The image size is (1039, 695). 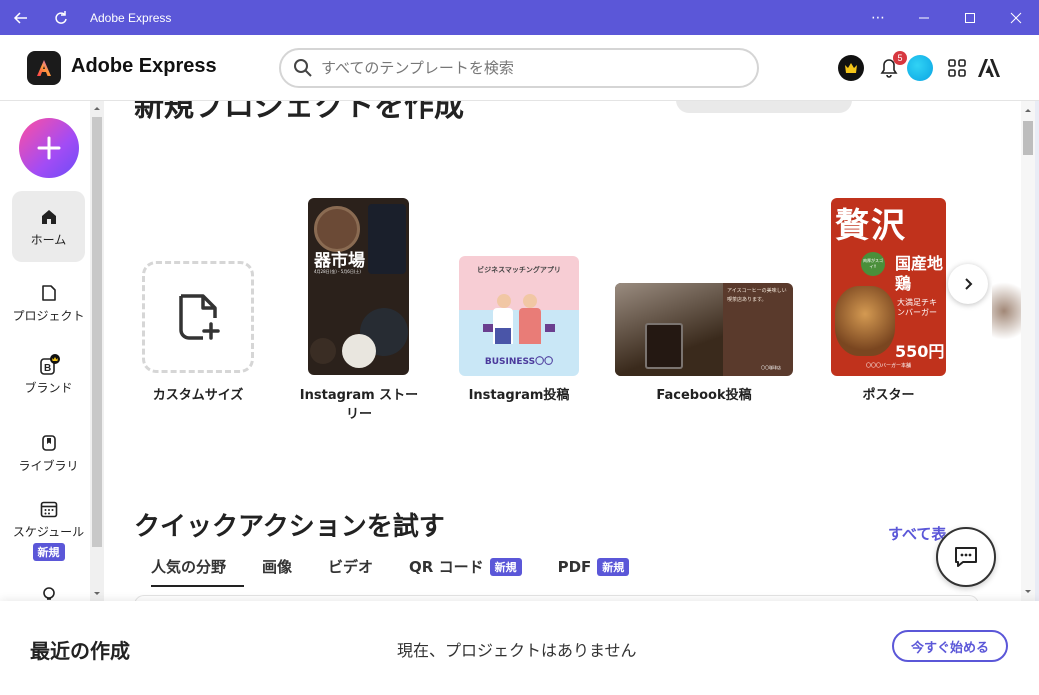 What do you see at coordinates (950, 646) in the screenshot?
I see `start-now-button: 今すぐ始める` at bounding box center [950, 646].